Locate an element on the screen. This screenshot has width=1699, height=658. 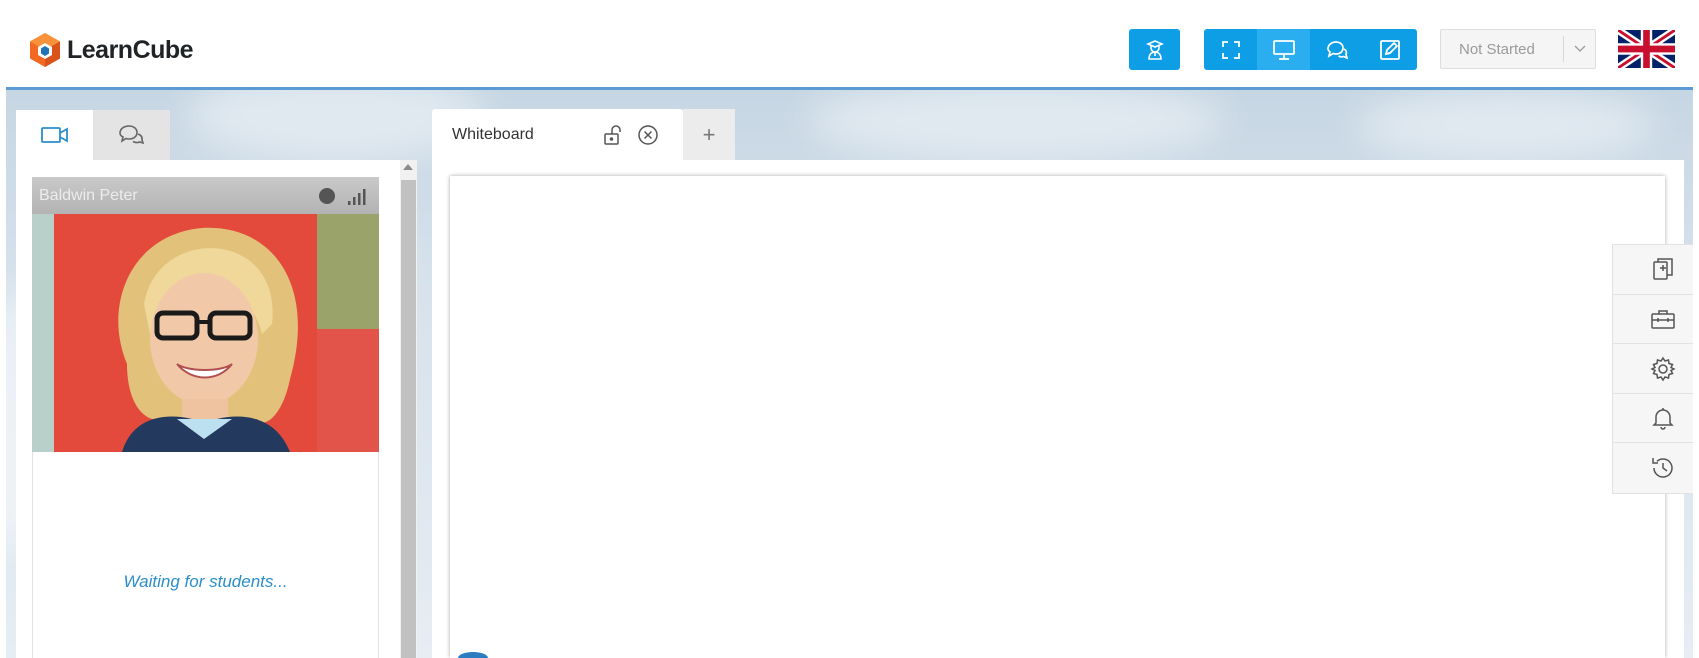
fullscreen-icon is located at coordinates (1230, 49).